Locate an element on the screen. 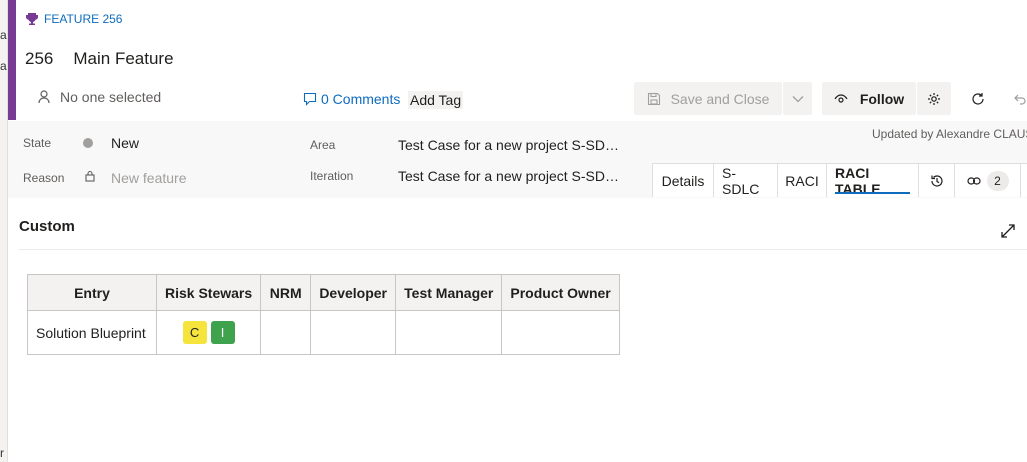 The height and width of the screenshot is (462, 1027). tab-overflow is located at coordinates (1023, 180).